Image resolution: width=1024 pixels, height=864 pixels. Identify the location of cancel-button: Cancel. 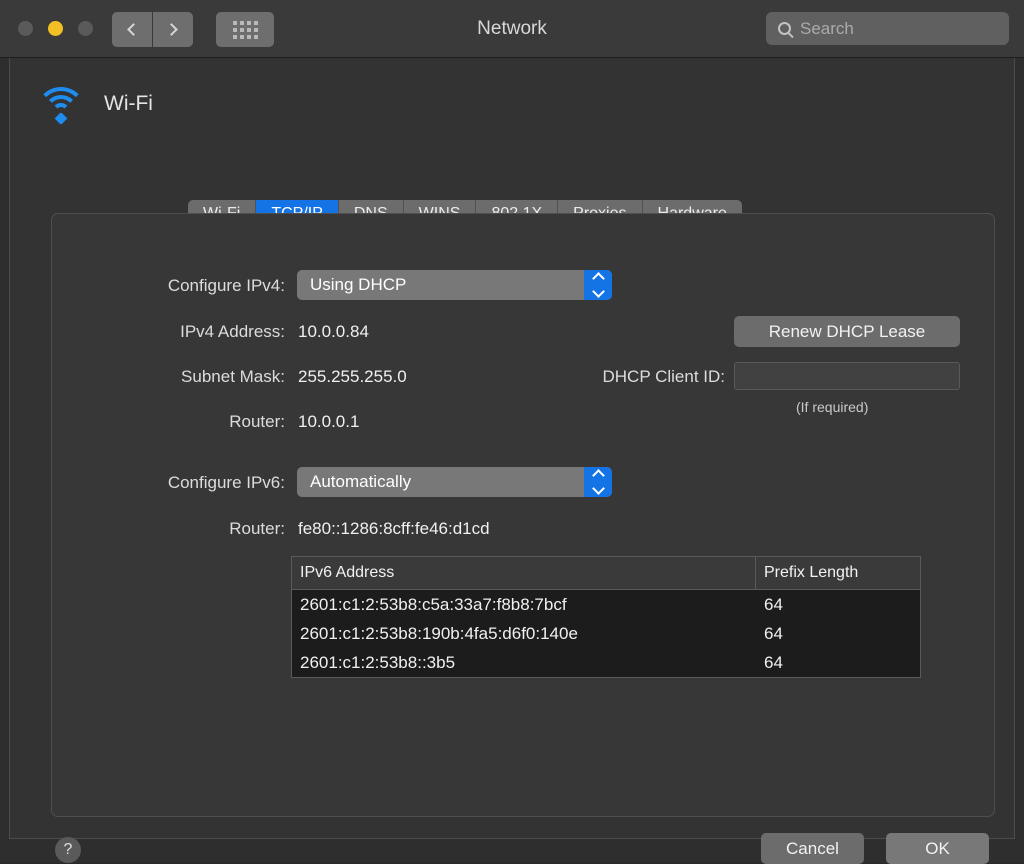
(812, 848).